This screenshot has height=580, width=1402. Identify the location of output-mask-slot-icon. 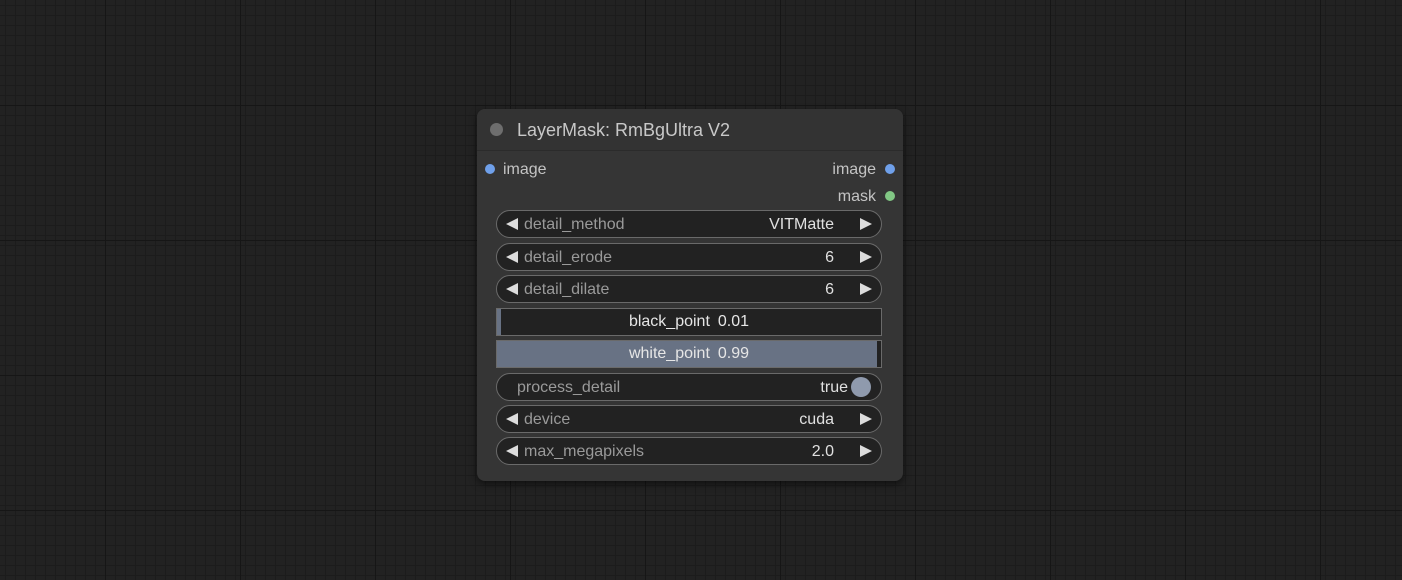
(890, 196).